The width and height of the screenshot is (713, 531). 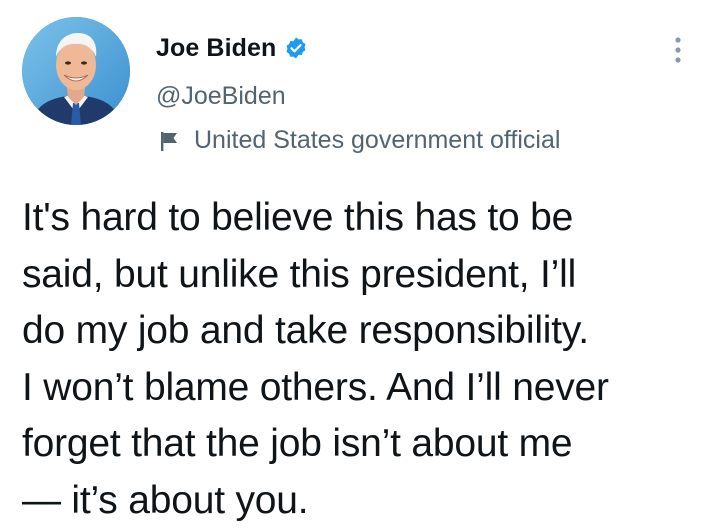 What do you see at coordinates (377, 140) in the screenshot?
I see `account-label-text: United States government official` at bounding box center [377, 140].